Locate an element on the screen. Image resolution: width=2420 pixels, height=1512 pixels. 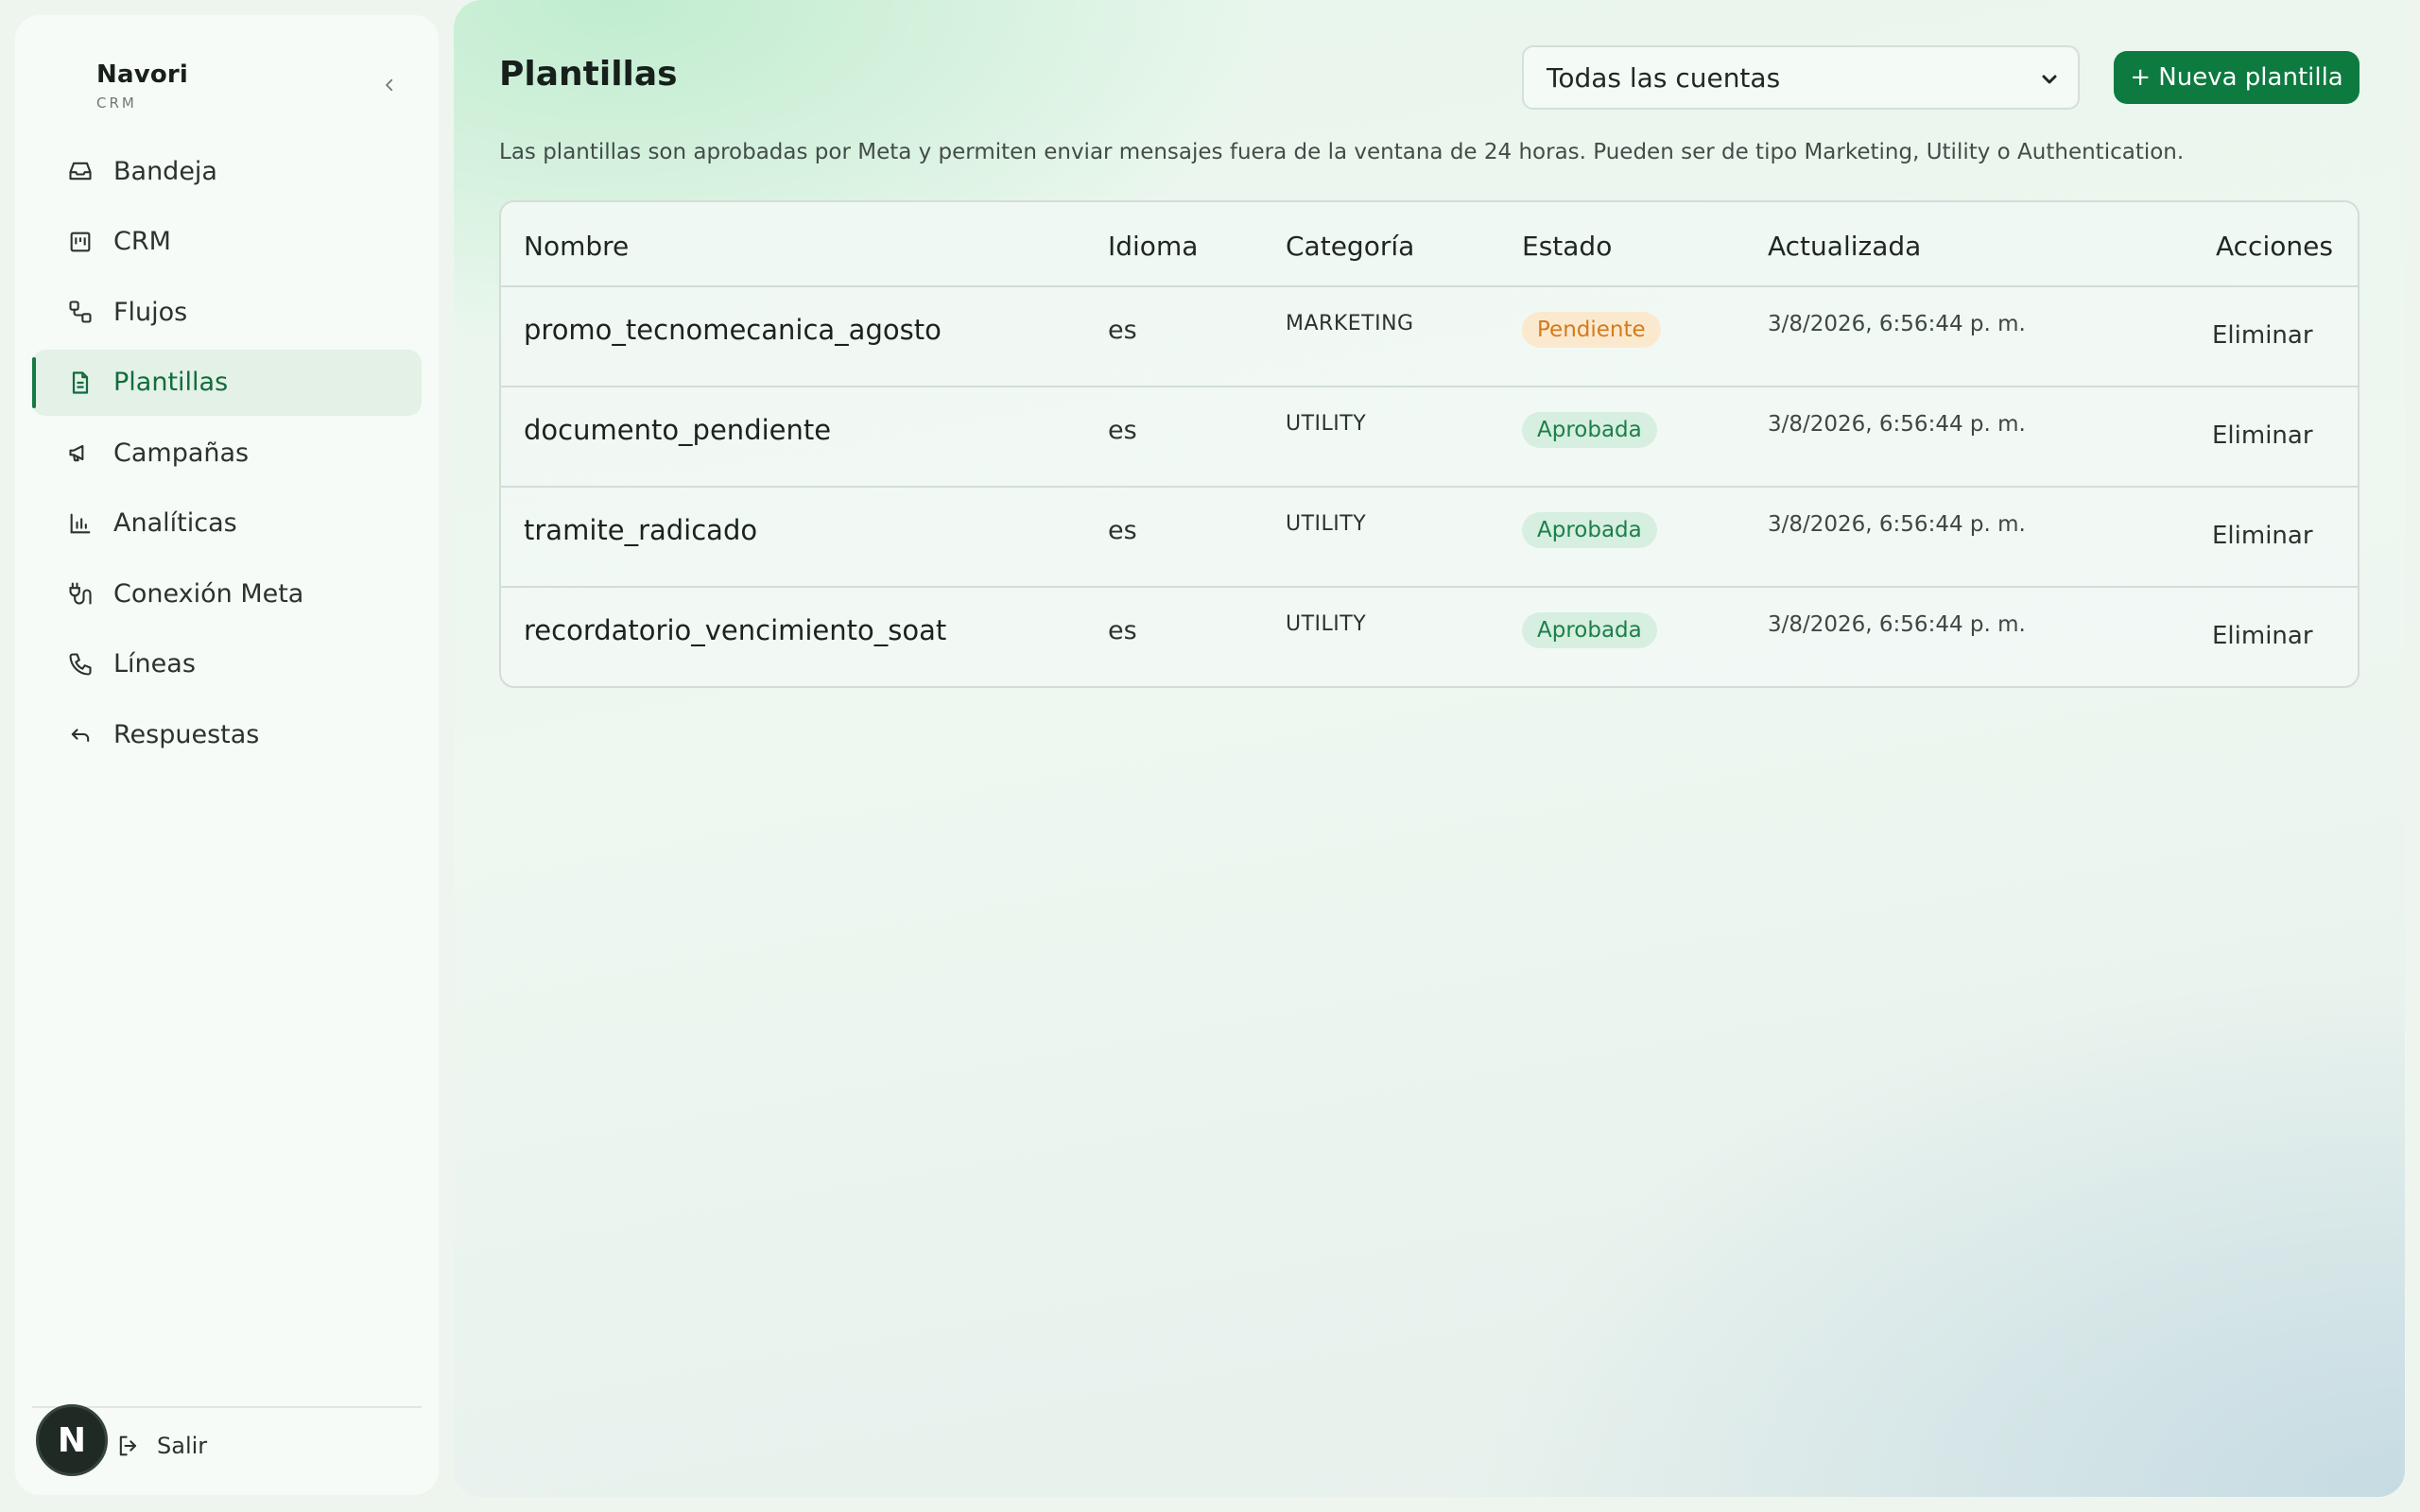
brand: Navori CRM is located at coordinates (142, 86).